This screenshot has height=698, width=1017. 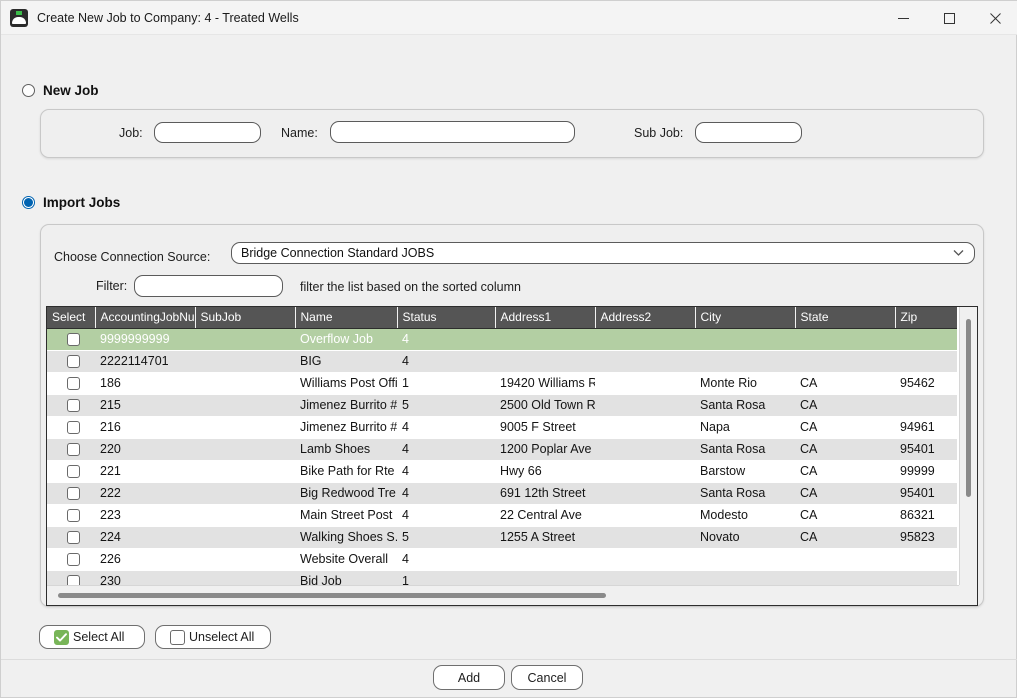 What do you see at coordinates (949, 18) in the screenshot?
I see `maximize-icon` at bounding box center [949, 18].